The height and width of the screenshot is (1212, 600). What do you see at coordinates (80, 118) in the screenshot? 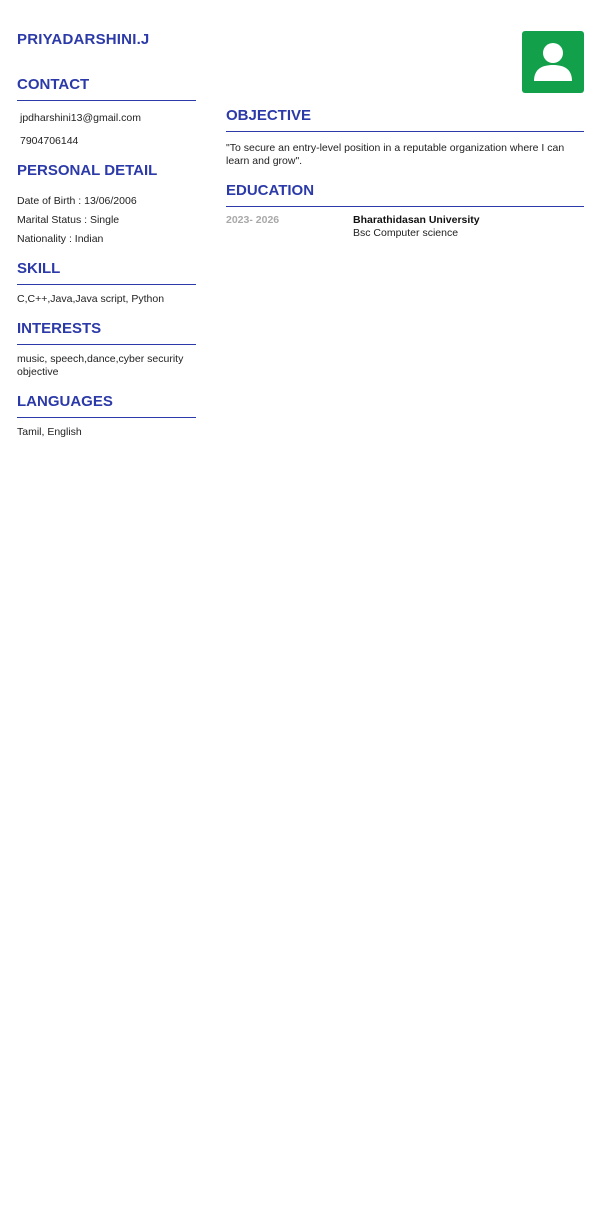
I see `contact-email: jpdharshini13@gmail.com` at bounding box center [80, 118].